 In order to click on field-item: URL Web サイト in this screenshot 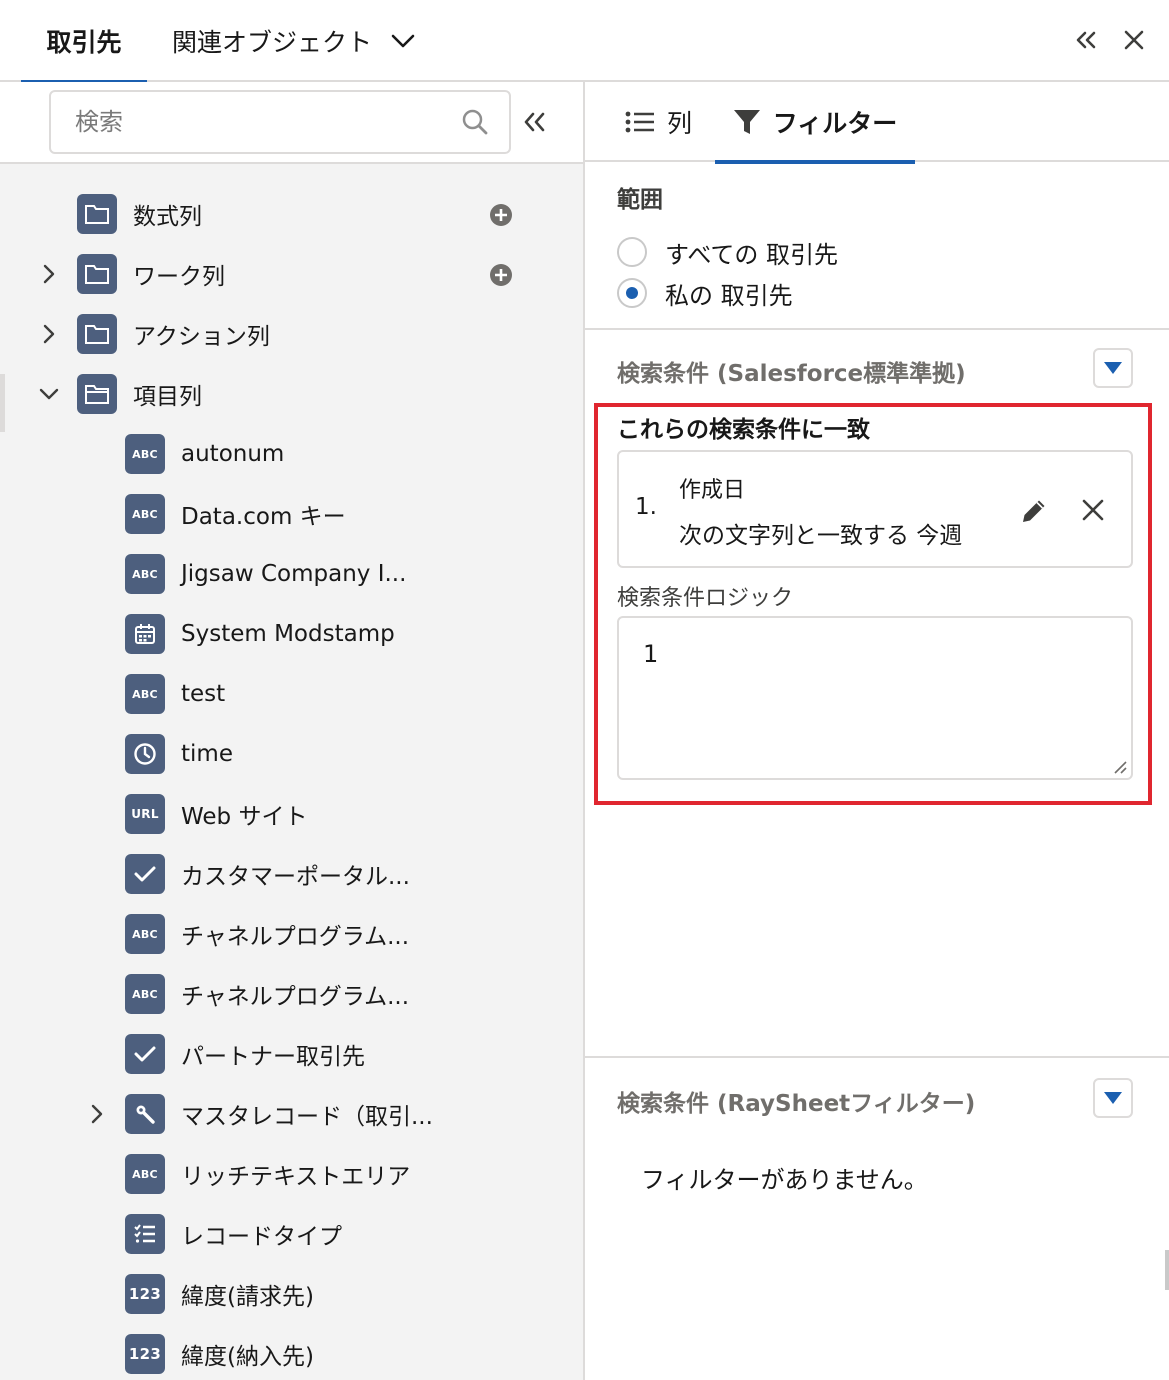, I will do `click(291, 814)`.